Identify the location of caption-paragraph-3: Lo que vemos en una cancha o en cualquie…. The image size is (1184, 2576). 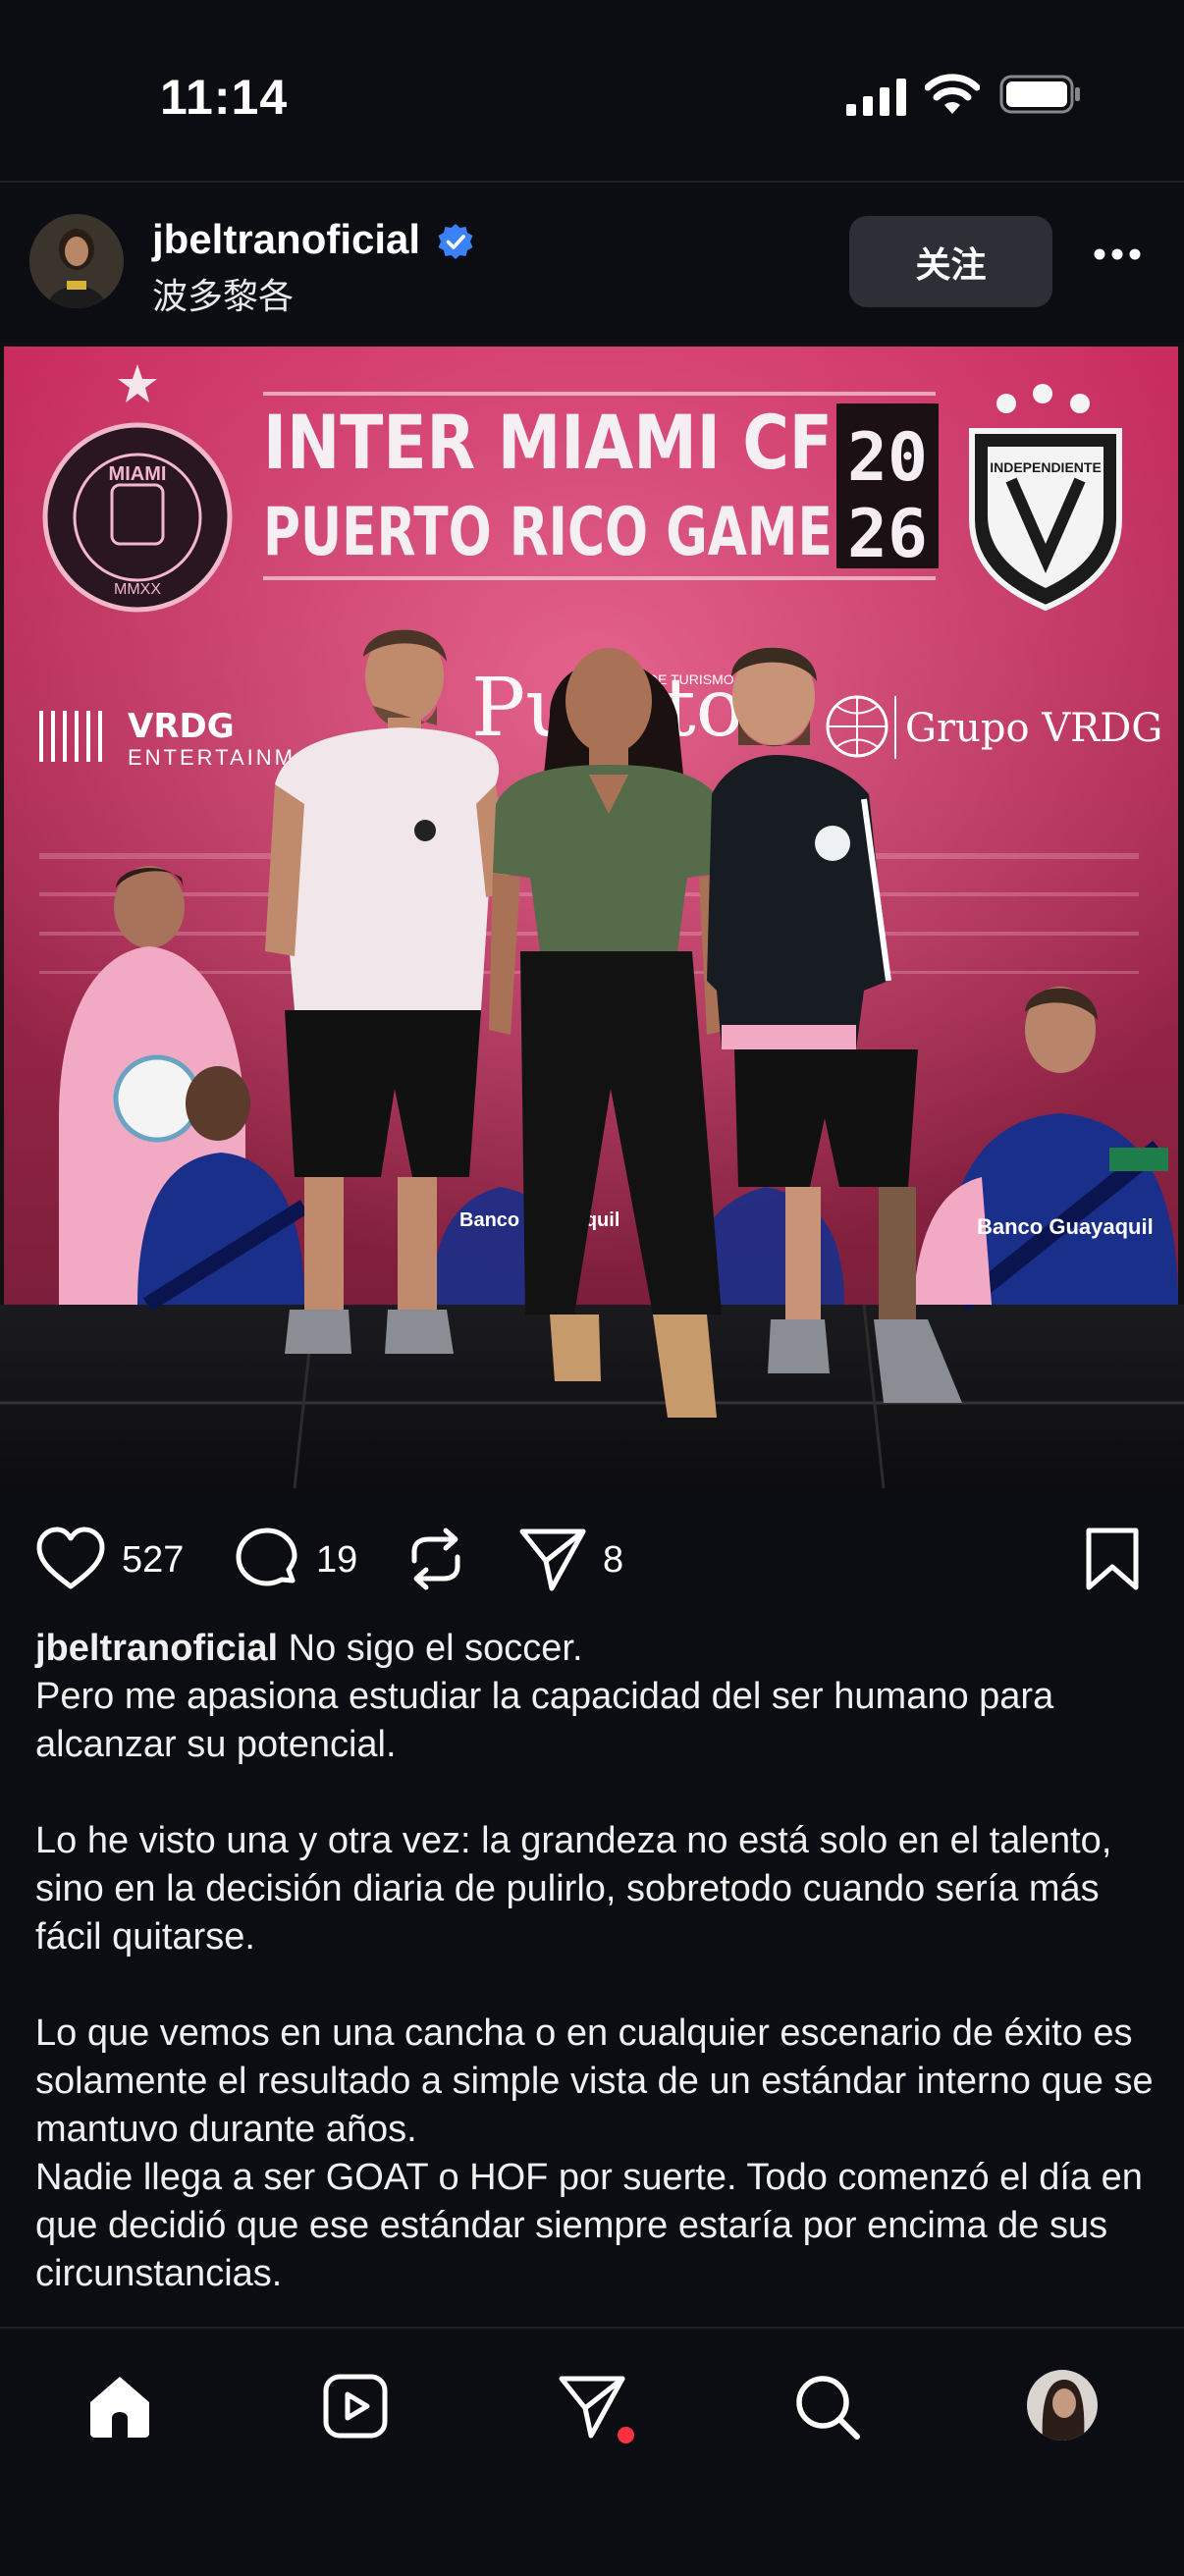
(594, 2081).